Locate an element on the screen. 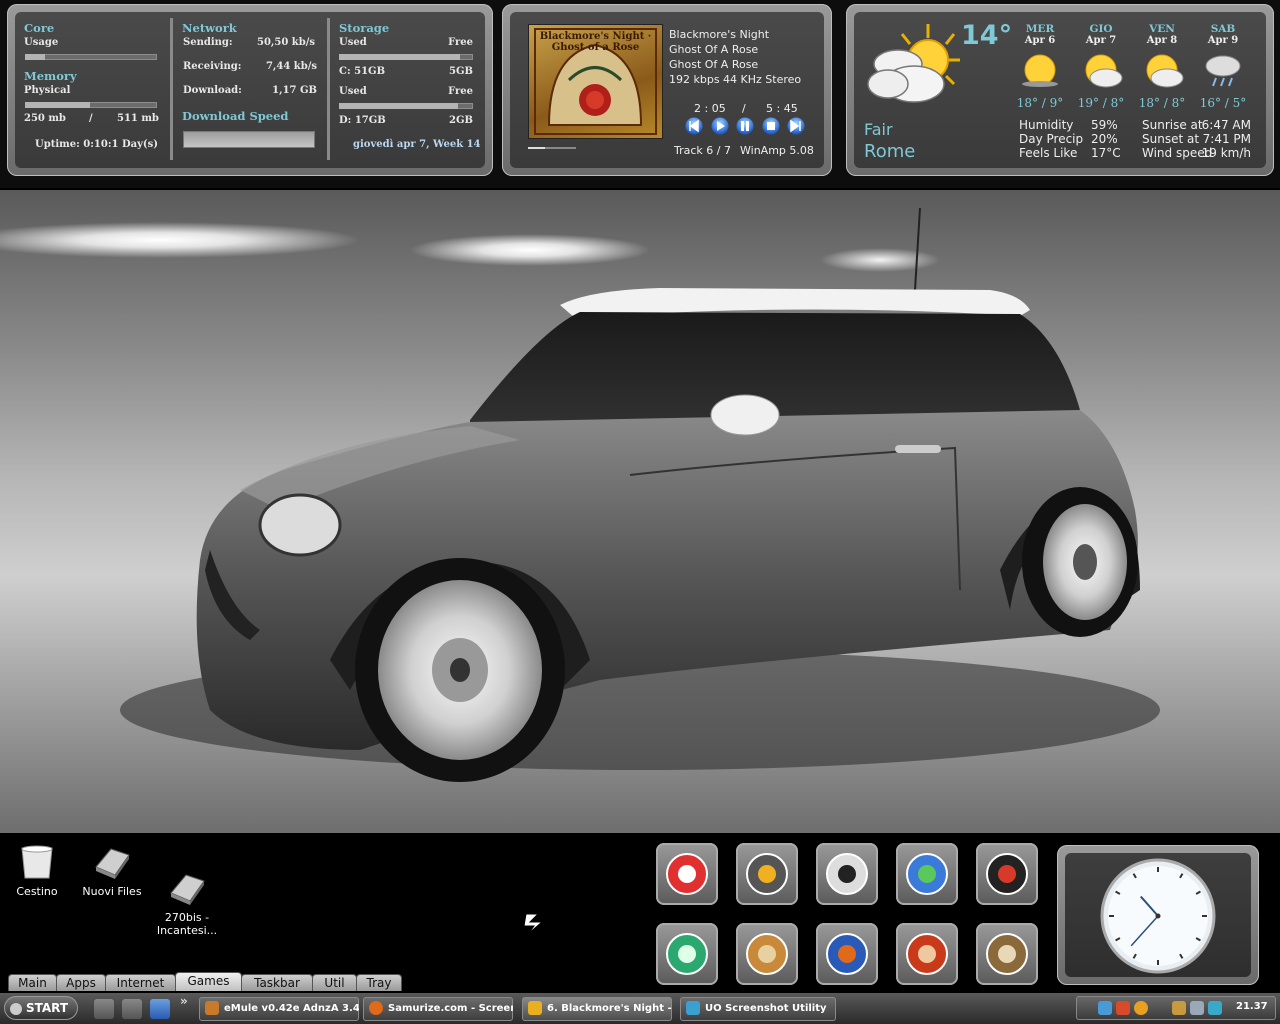 This screenshot has width=1280, height=1024. sending-value: 50,50 kb/s is located at coordinates (286, 42).